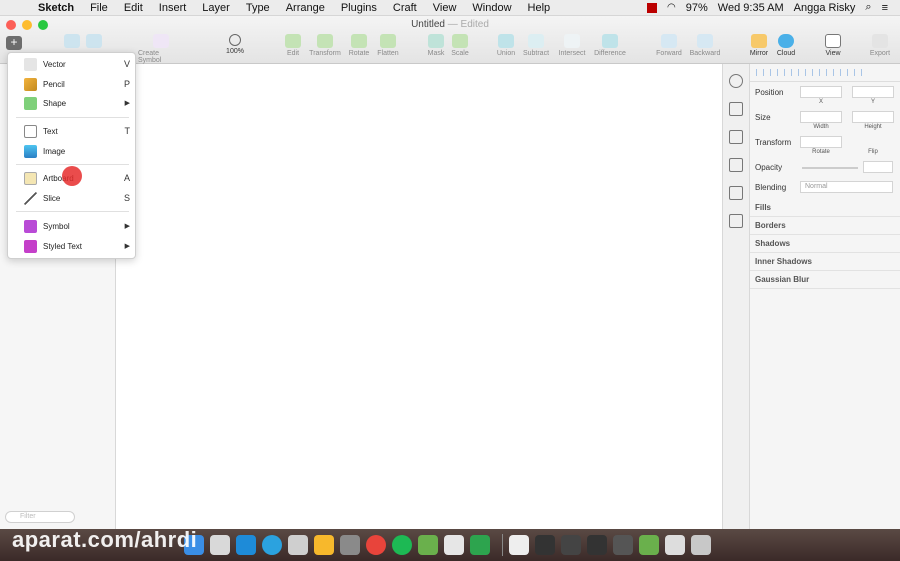 This screenshot has width=900, height=561. Describe the element at coordinates (858, 72) in the screenshot. I see `distribute-v-icon` at that location.